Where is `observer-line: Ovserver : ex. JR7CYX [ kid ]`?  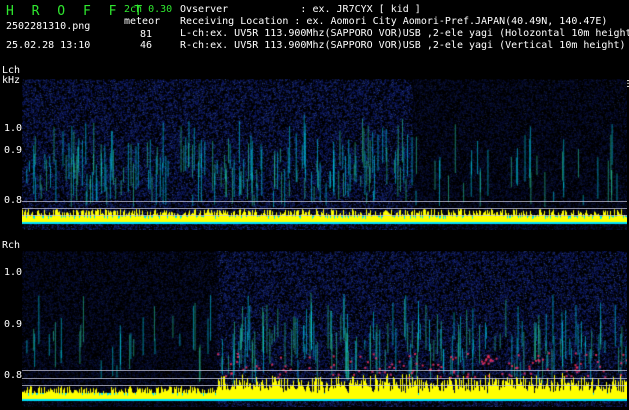
observer-line: Ovserver : ex. JR7CYX [ kid ] is located at coordinates (300, 9).